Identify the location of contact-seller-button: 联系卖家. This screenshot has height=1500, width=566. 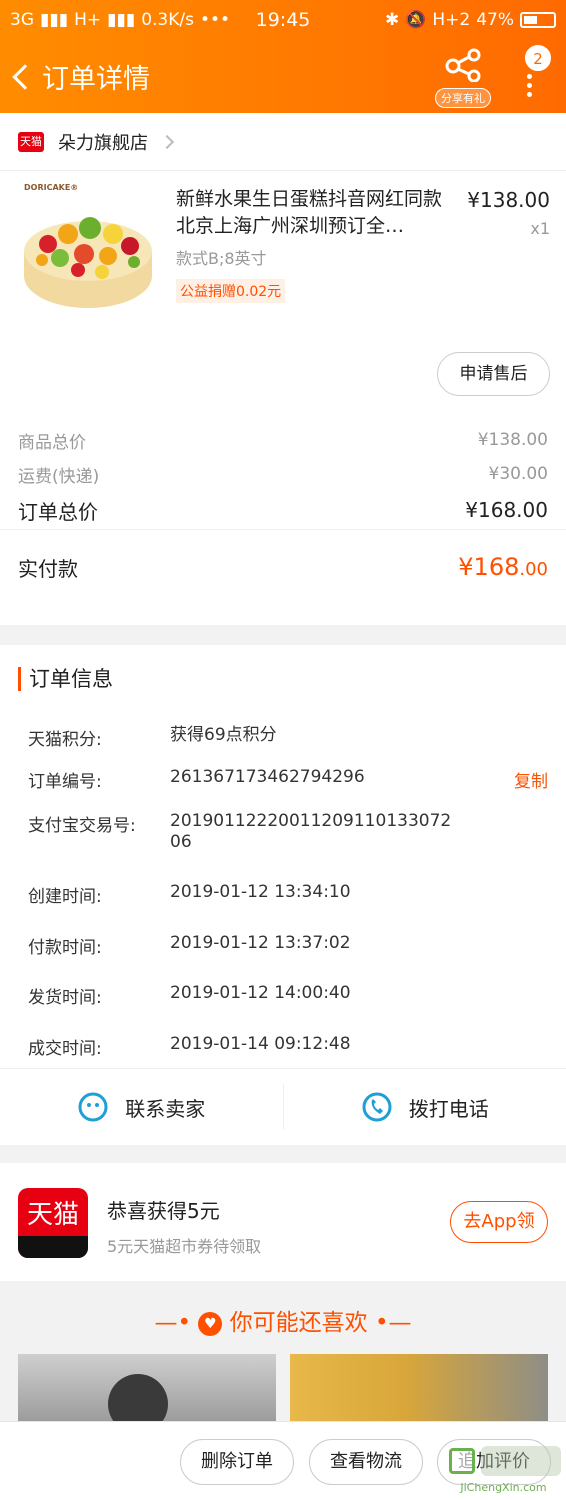
(141, 1107).